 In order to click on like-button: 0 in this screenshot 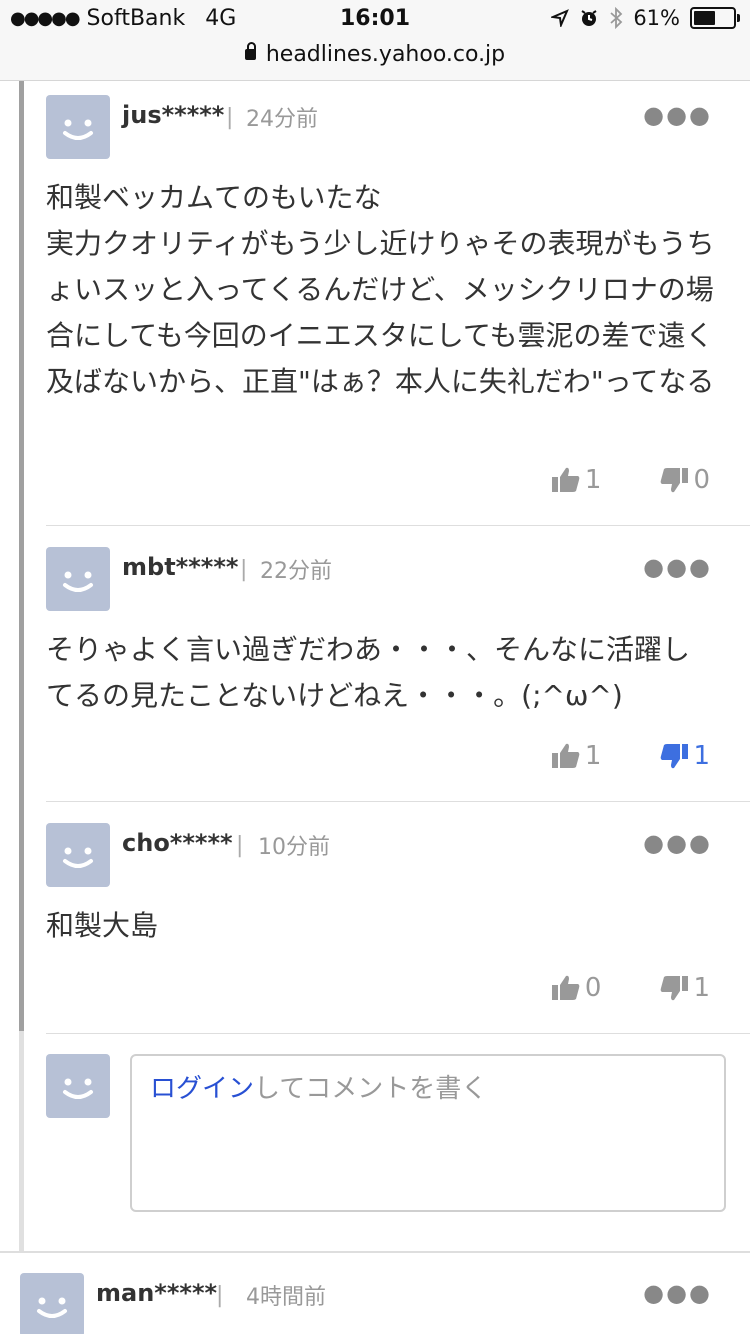, I will do `click(576, 988)`.